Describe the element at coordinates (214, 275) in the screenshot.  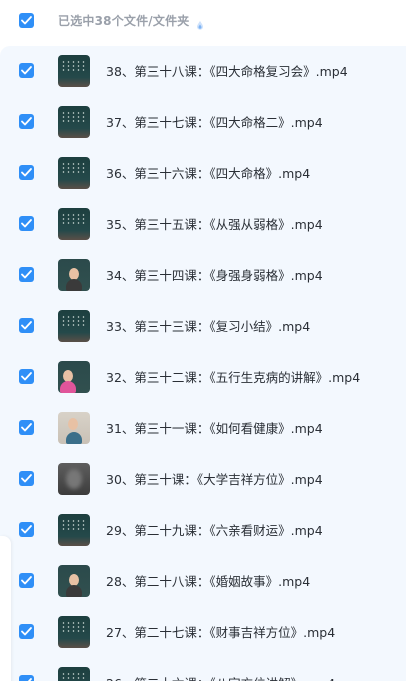
I see `file-name: 34、第三十四课：《身强身弱格》.mp4` at that location.